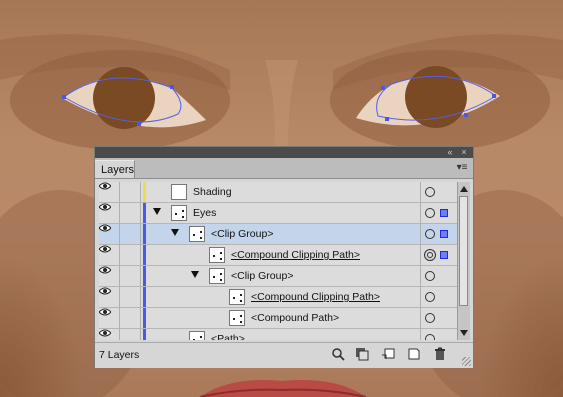  What do you see at coordinates (362, 354) in the screenshot?
I see `make-clipping-mask-icon` at bounding box center [362, 354].